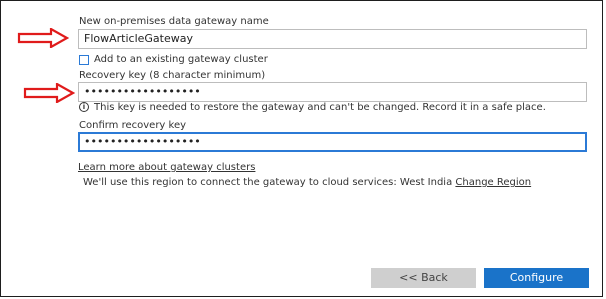  Describe the element at coordinates (166, 167) in the screenshot. I see `learn-more-link: Learn more about gateway clusters` at that location.